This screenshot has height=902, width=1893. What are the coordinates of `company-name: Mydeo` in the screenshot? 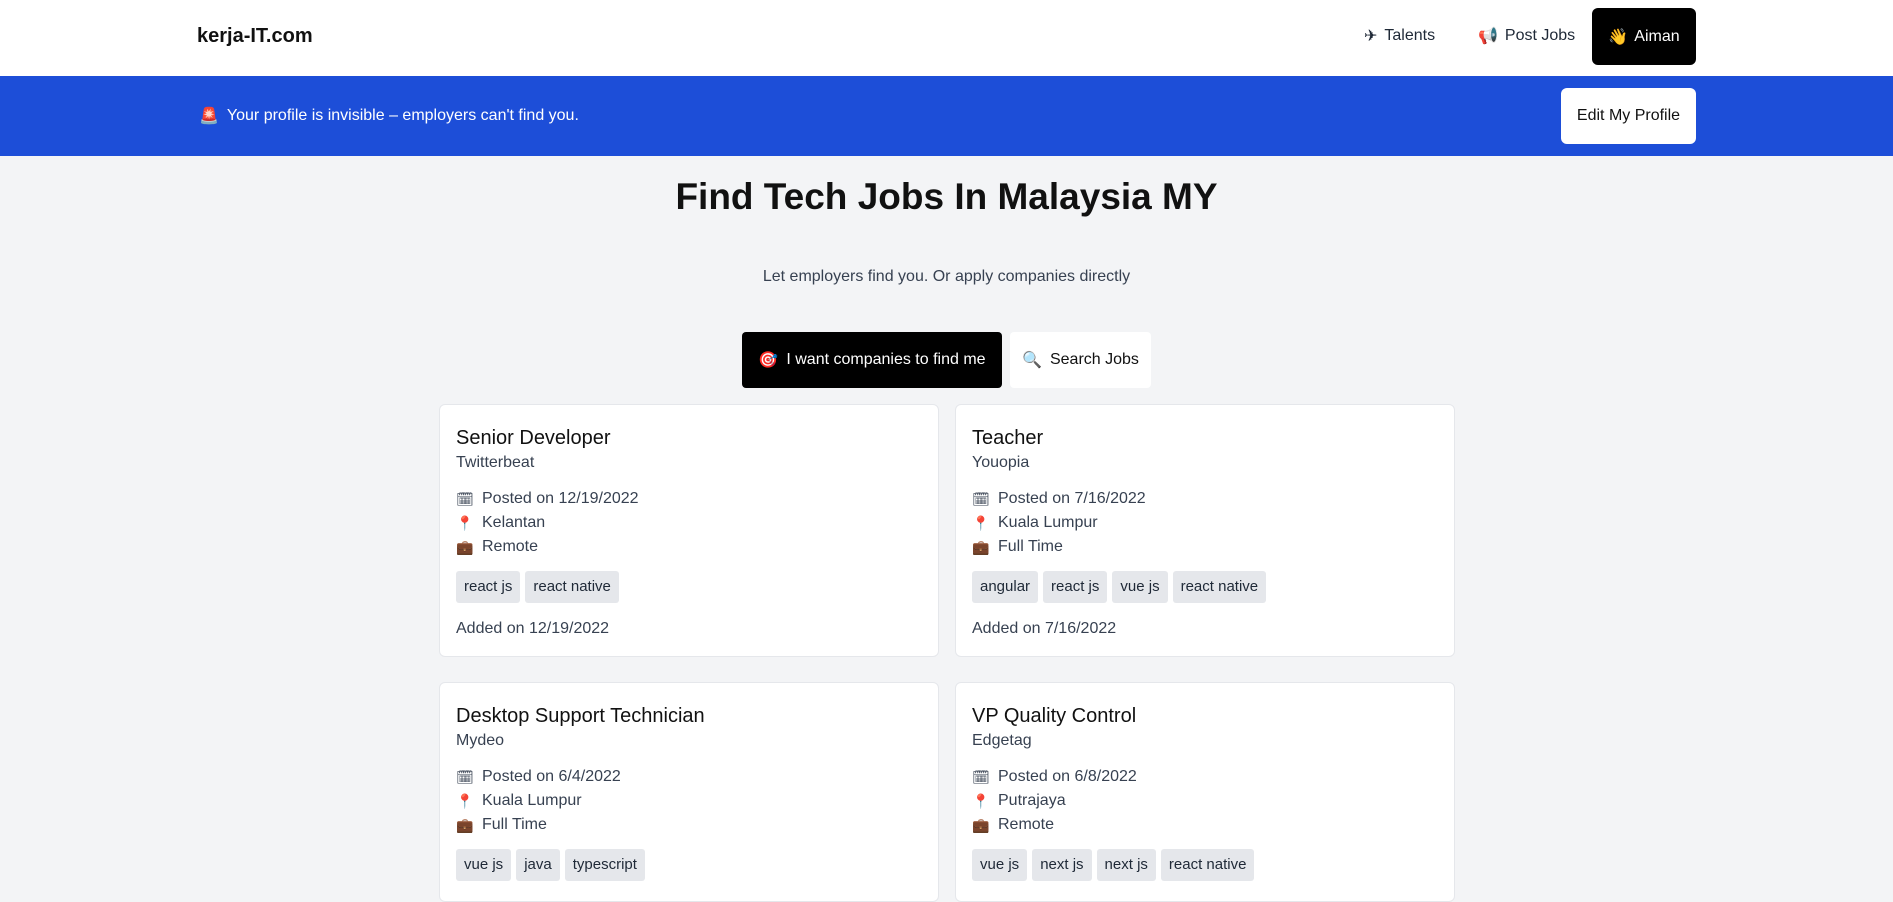 It's located at (480, 740).